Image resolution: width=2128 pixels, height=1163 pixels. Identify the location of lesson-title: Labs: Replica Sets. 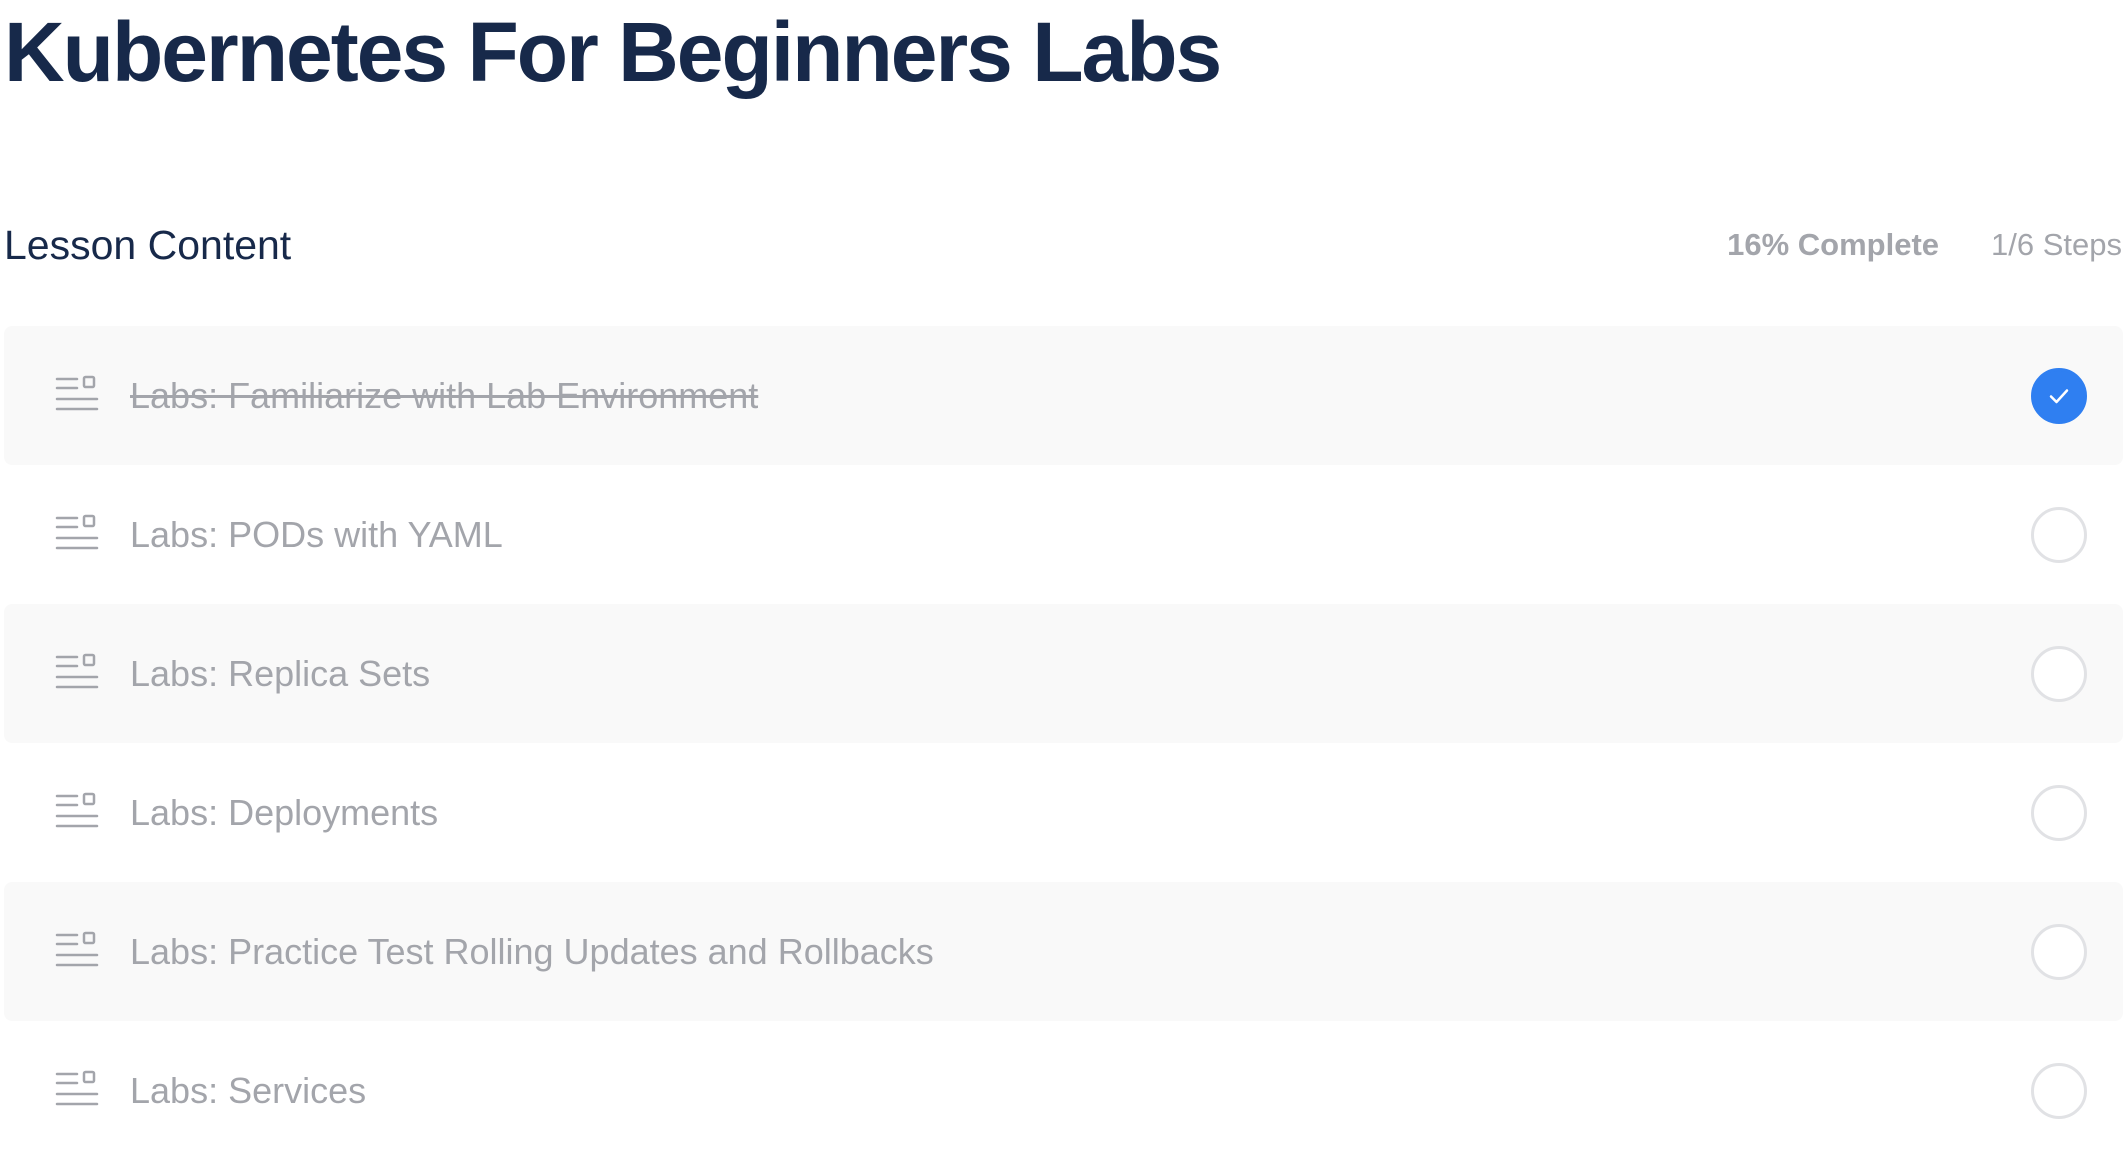
(280, 674).